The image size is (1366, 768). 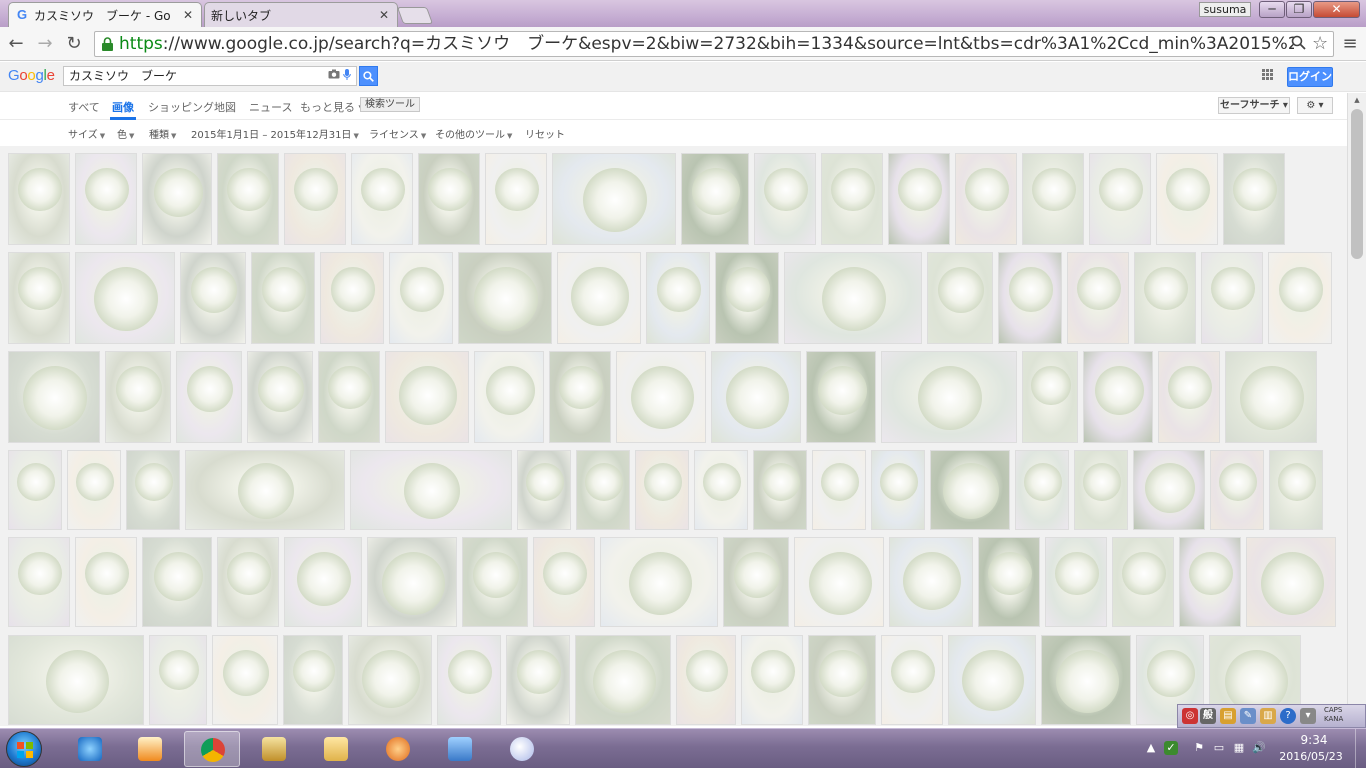 I want to click on tab-google-search: G カスミソウ ブーケ - Go ✕, so click(x=105, y=14).